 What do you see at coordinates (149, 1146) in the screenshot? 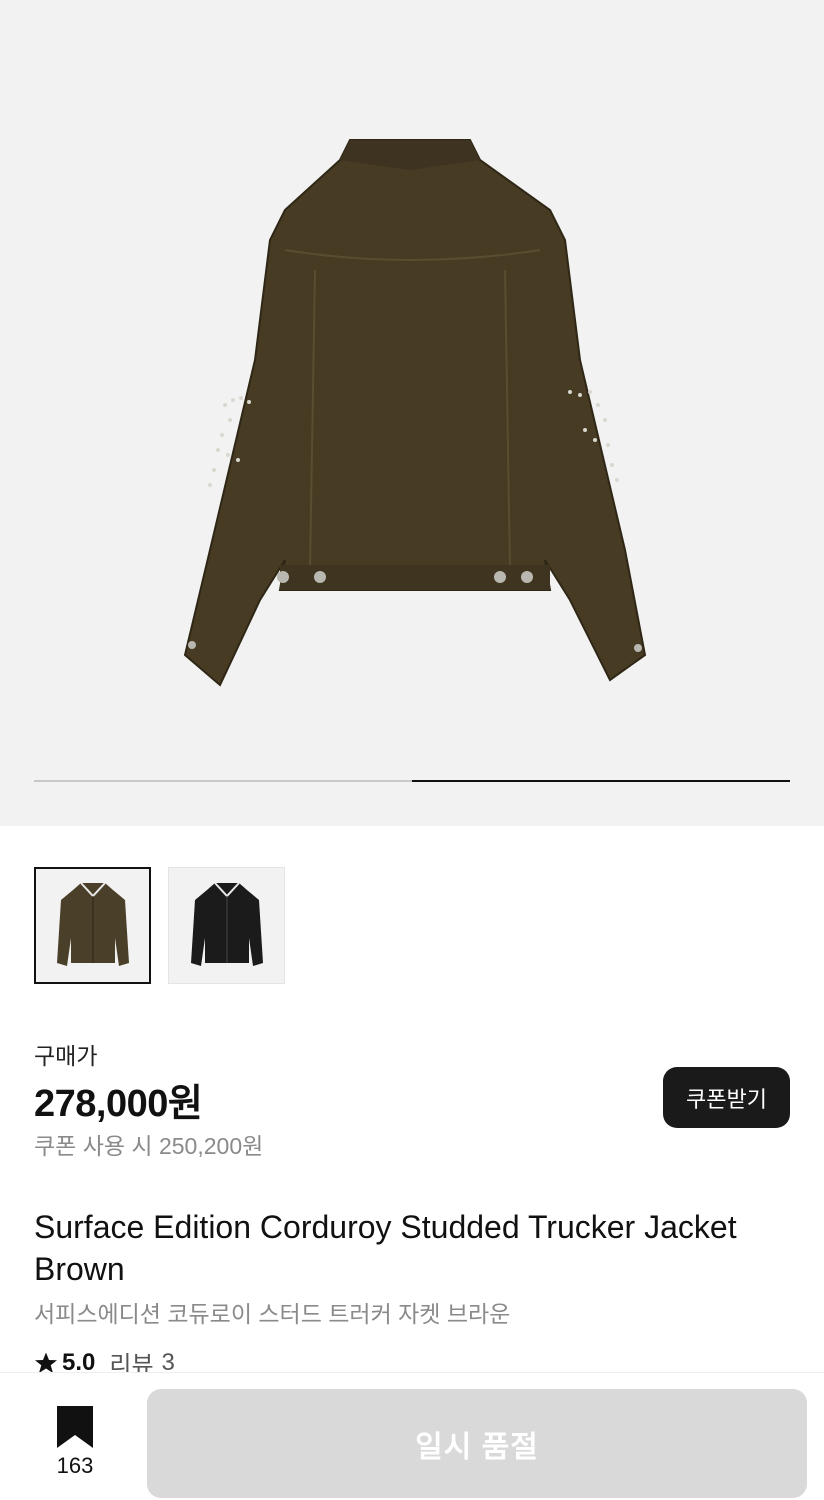
I see `coupon-price: 쿠폰 사용 시 250,200원` at bounding box center [149, 1146].